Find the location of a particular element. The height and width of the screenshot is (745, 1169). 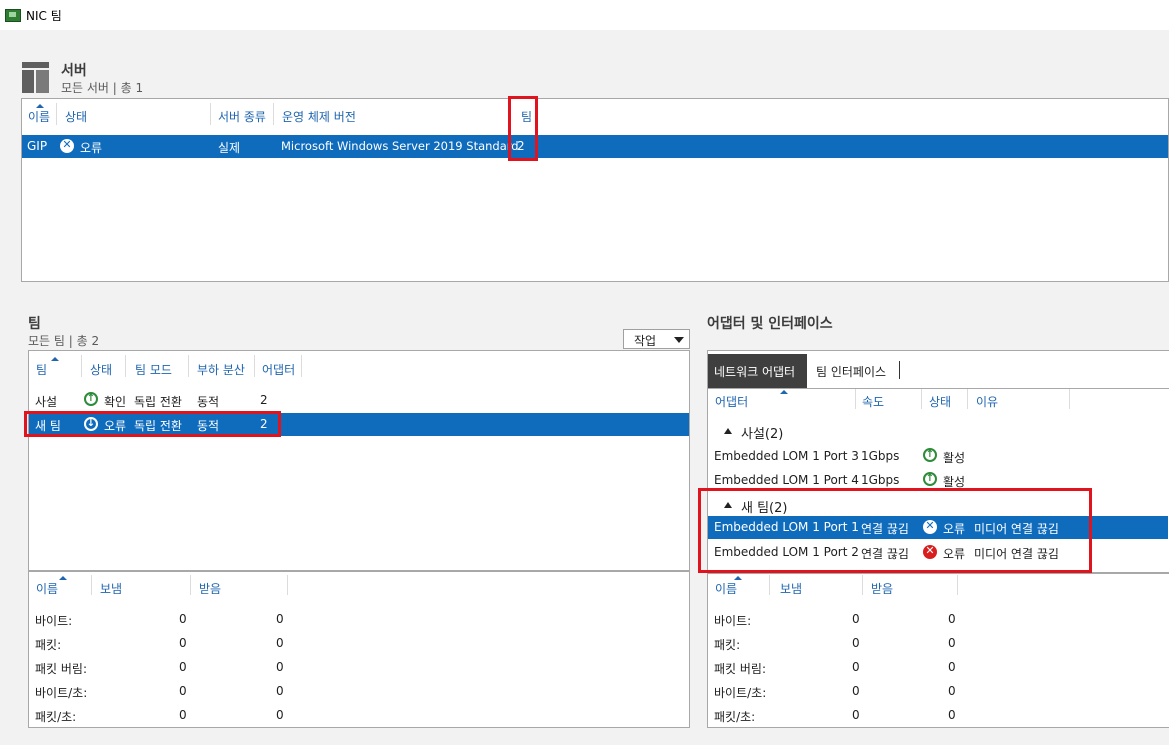

adapters-title: 어댑터 및 인터페이스 is located at coordinates (770, 324).